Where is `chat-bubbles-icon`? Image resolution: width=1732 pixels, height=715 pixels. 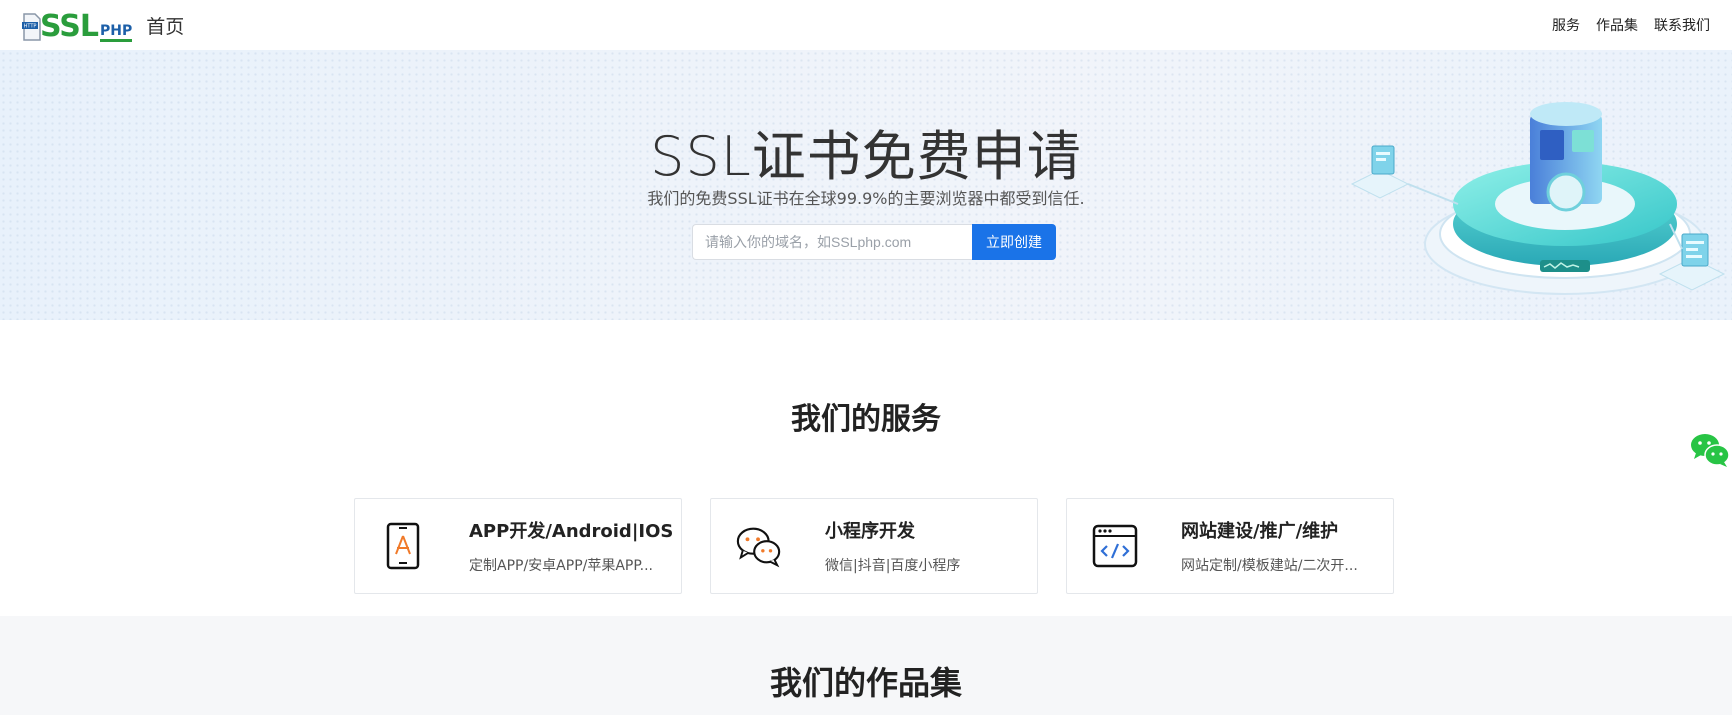
chat-bubbles-icon is located at coordinates (759, 546).